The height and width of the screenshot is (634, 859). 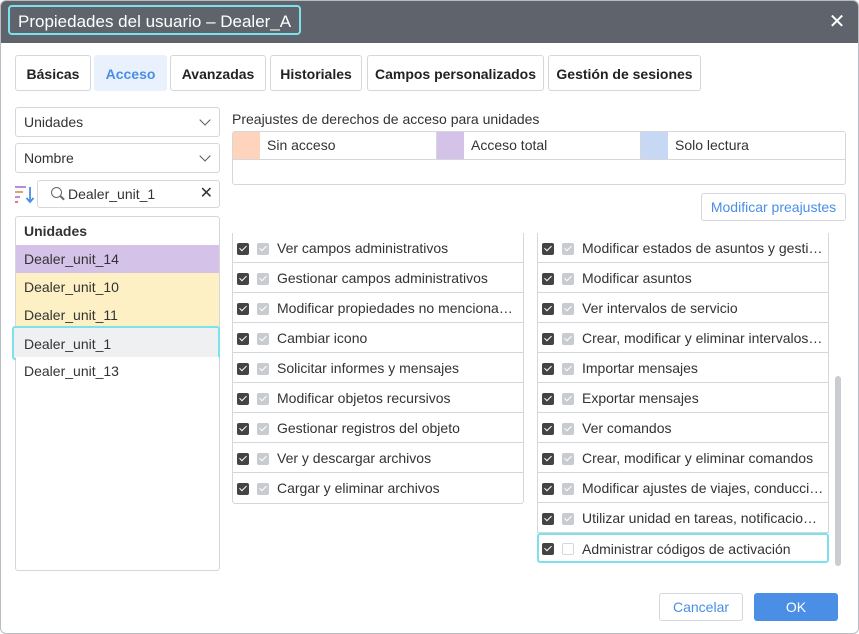 What do you see at coordinates (796, 607) in the screenshot?
I see `ok-button: OK` at bounding box center [796, 607].